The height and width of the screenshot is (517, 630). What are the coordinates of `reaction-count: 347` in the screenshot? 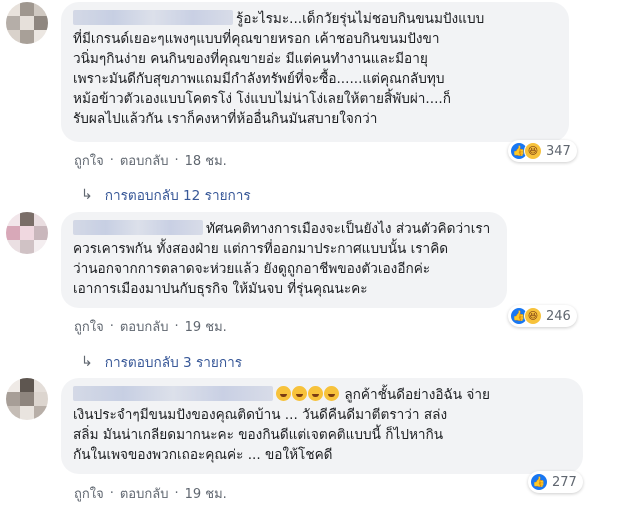 It's located at (558, 151).